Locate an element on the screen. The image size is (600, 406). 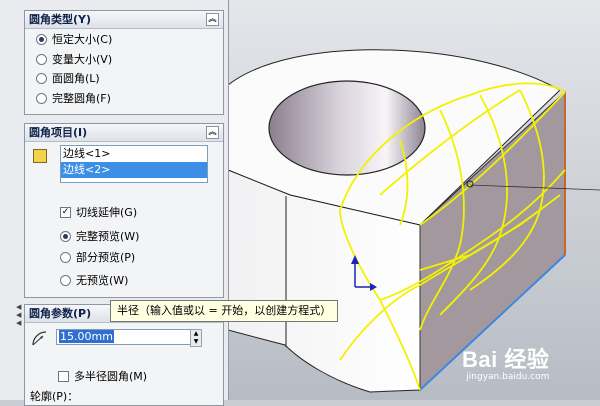
multi-radius-checkbox: 多半径圆角(M) is located at coordinates (102, 377).